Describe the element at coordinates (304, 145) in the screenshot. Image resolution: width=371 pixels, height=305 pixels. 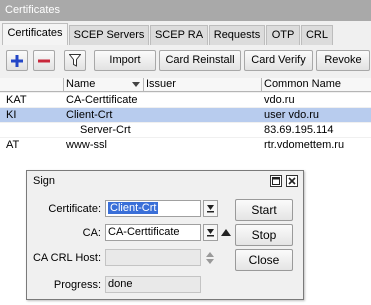
I see `row-common-name: rtr.vdomettem.ru` at that location.